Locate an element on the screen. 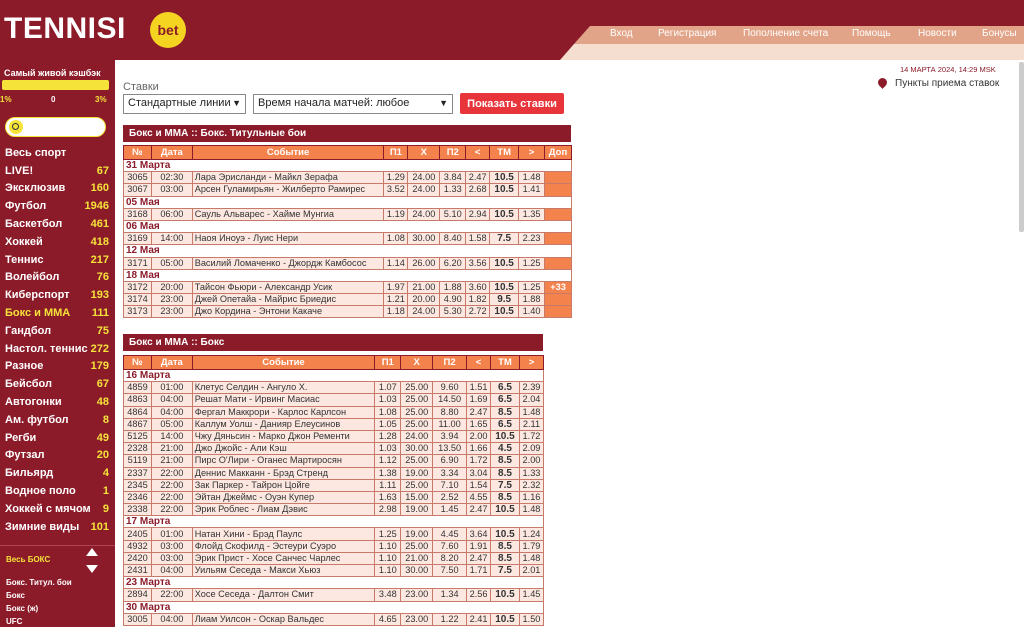 This screenshot has height=627, width=1024. odds-cell: 8.40 is located at coordinates (453, 239).